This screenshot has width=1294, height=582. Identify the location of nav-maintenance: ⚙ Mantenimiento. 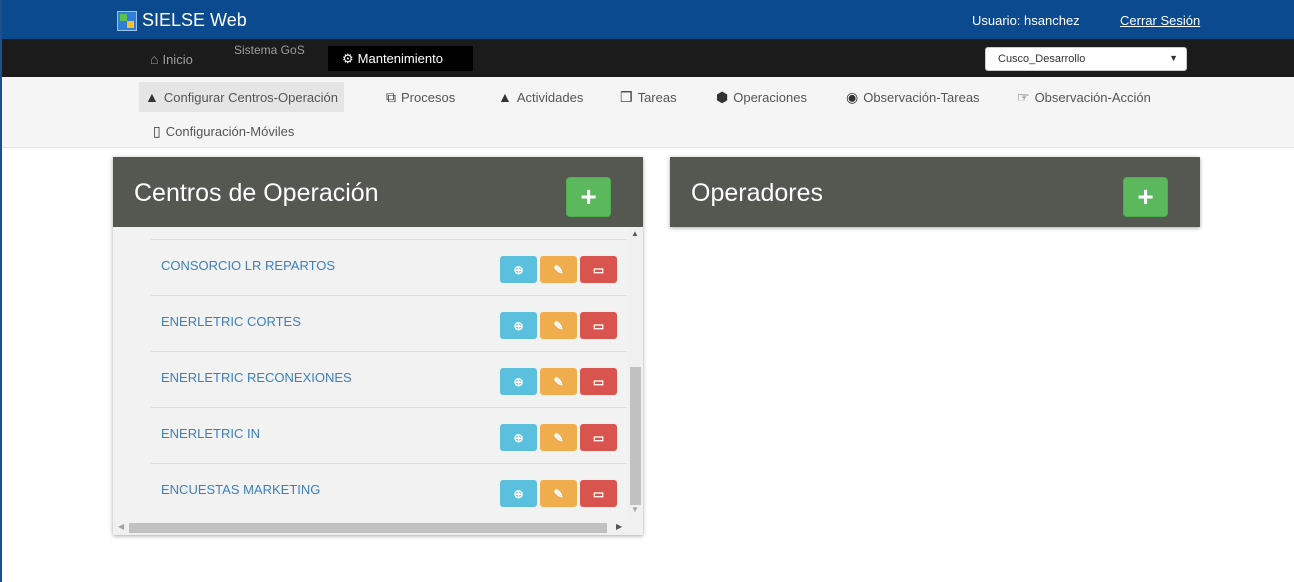
(400, 58).